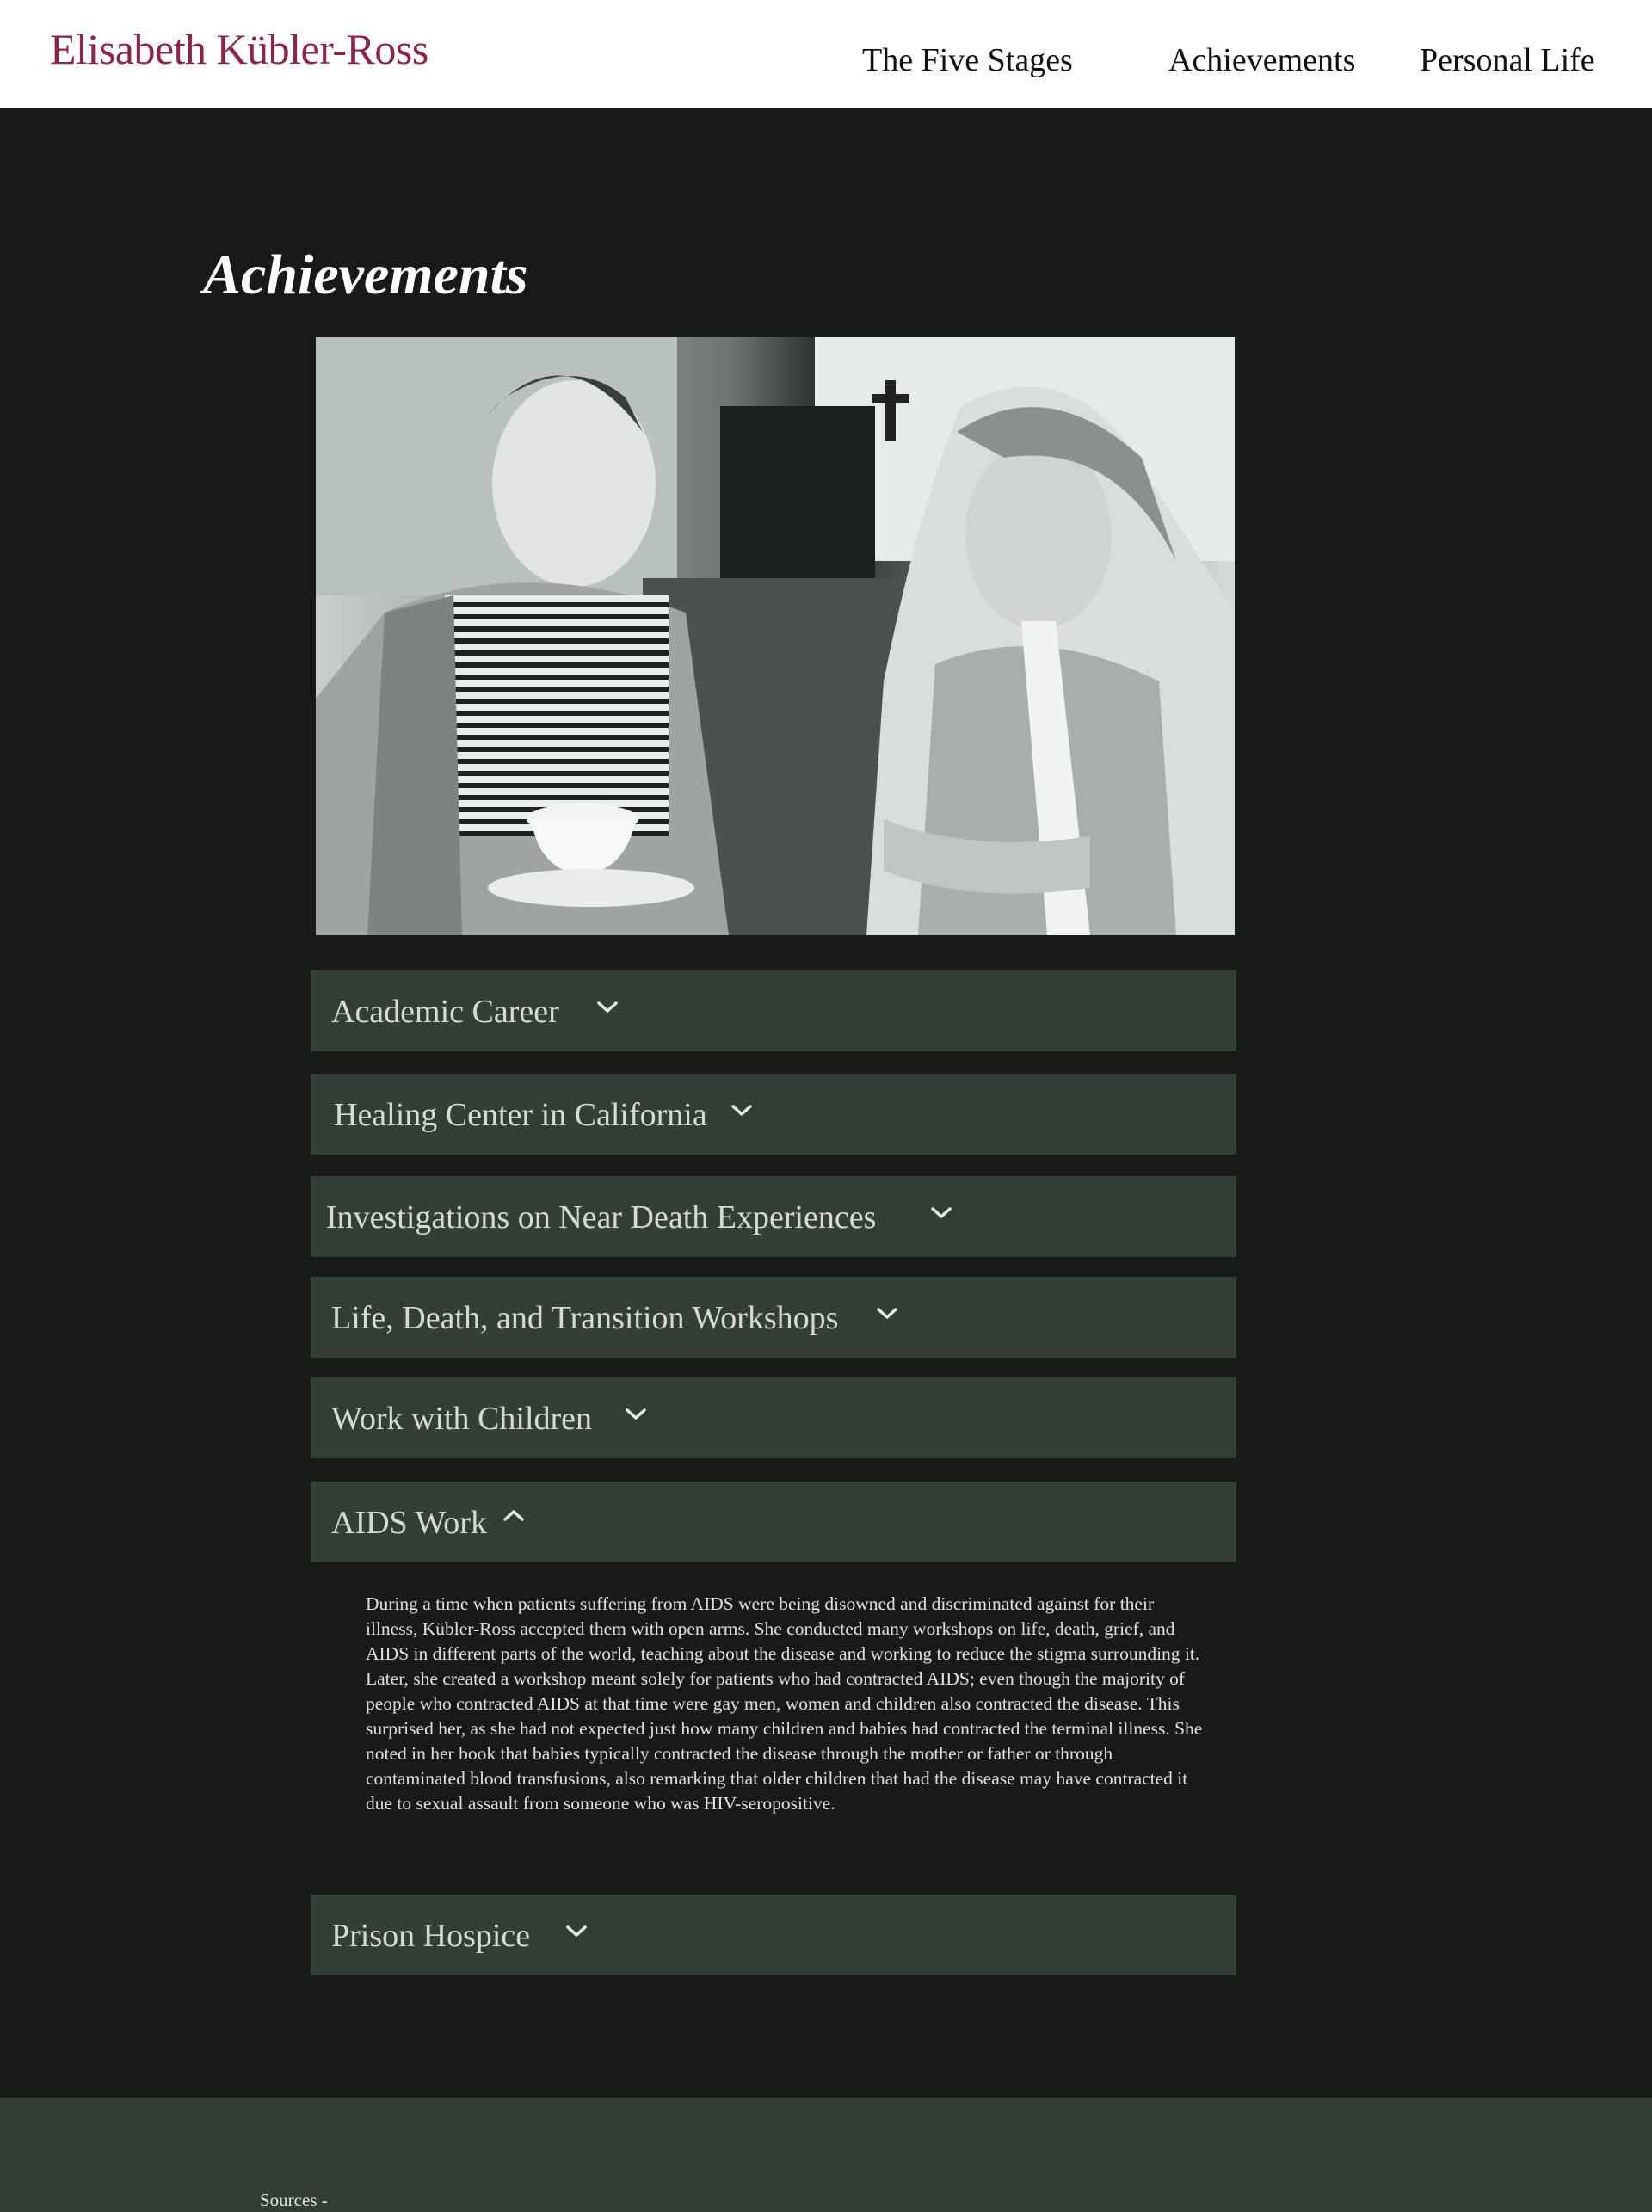 The width and height of the screenshot is (1652, 2212). Describe the element at coordinates (462, 1419) in the screenshot. I see `accordion-label: Work with Children` at that location.